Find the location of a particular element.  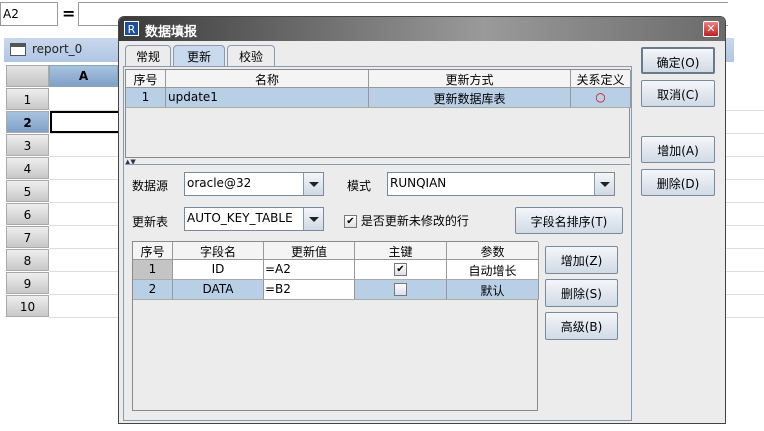

field-value-editor: =B2 is located at coordinates (309, 290).